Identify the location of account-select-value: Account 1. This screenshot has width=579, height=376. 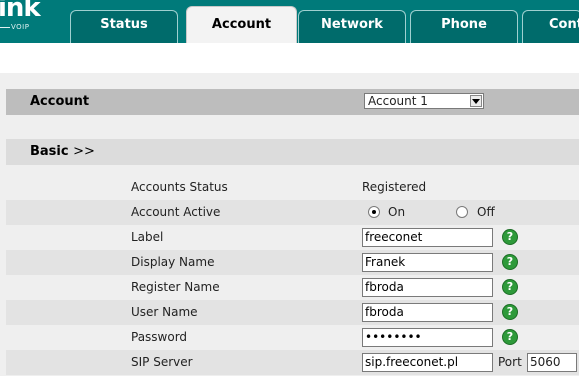
(398, 101).